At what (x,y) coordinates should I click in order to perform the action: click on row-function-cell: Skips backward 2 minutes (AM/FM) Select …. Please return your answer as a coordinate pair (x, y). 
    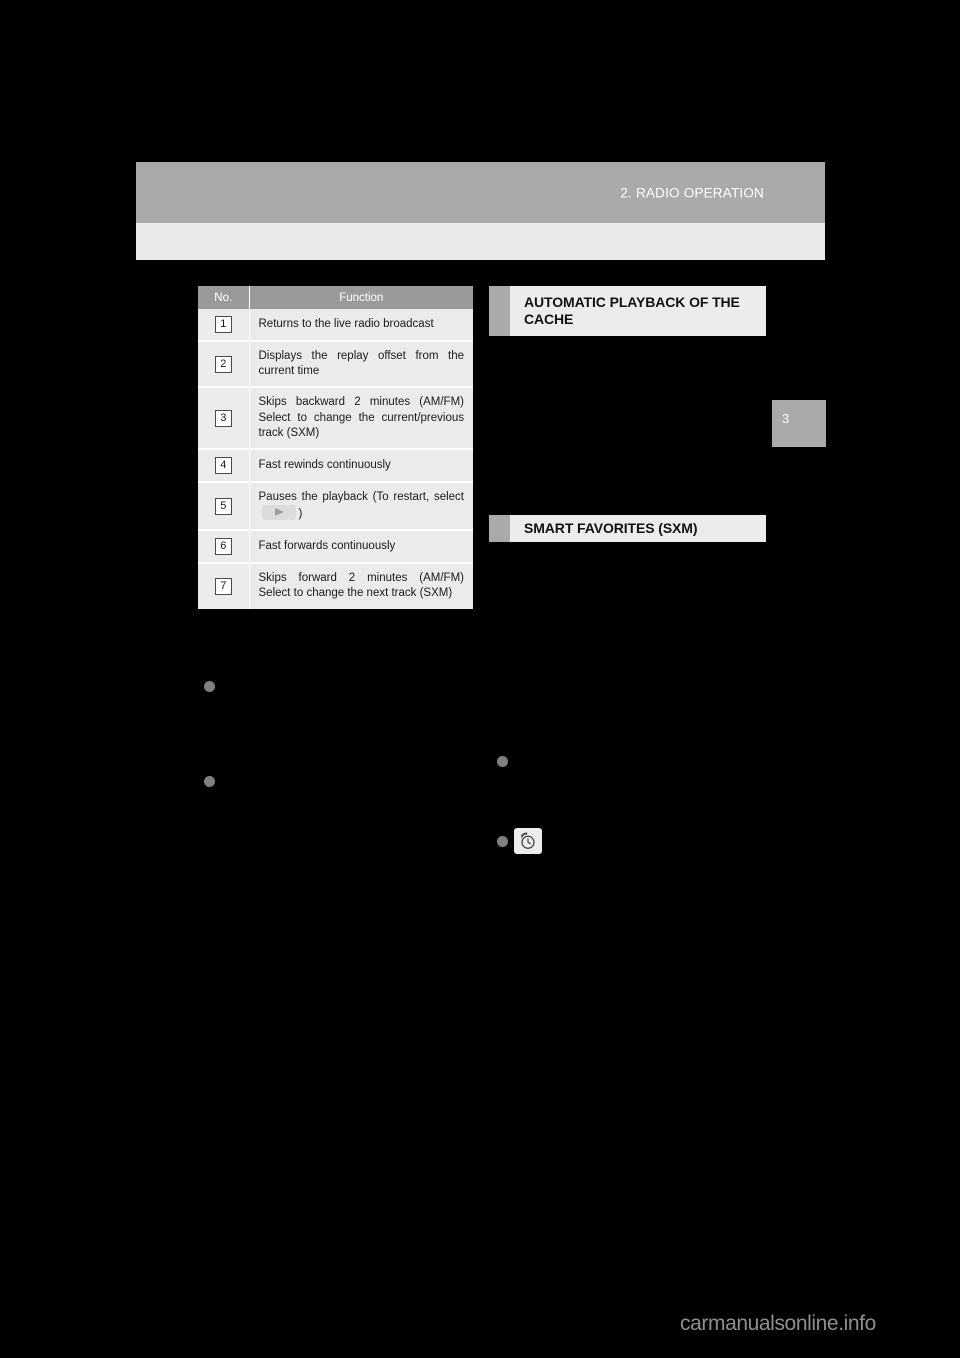
    Looking at the image, I should click on (361, 417).